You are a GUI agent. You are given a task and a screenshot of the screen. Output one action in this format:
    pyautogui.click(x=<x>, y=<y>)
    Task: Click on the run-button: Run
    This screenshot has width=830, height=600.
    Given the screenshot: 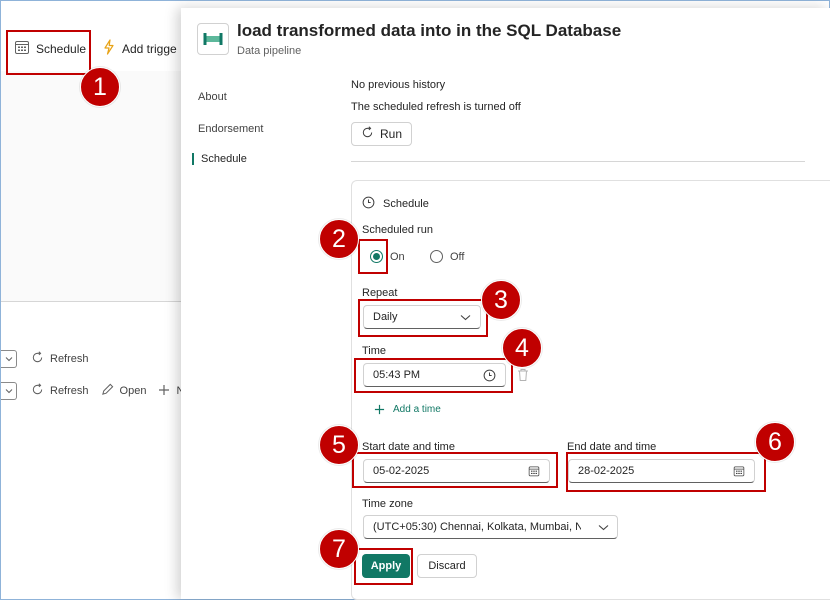 What is the action you would take?
    pyautogui.click(x=381, y=134)
    